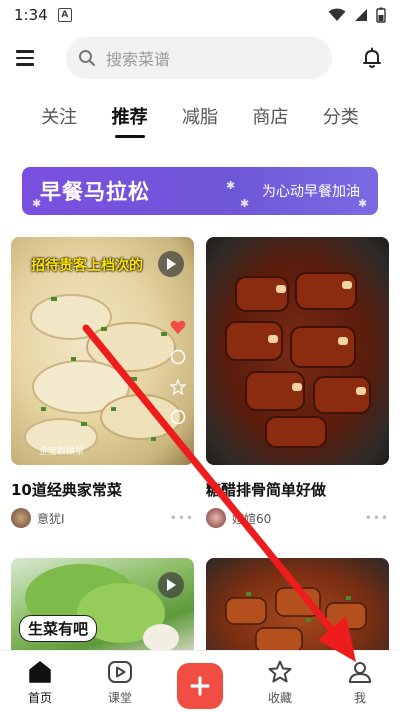 The image size is (400, 712). Describe the element at coordinates (95, 192) in the screenshot. I see `banner-title: 早餐马拉松` at that location.